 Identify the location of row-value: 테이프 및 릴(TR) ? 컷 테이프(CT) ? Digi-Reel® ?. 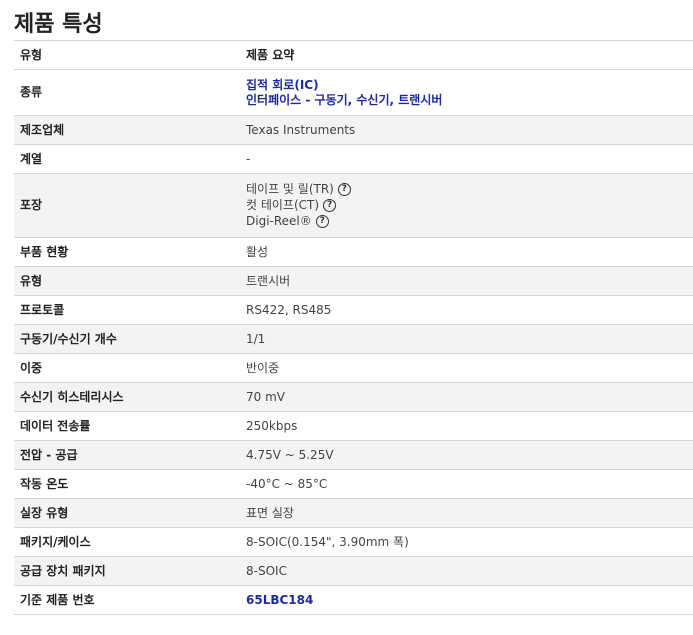
(466, 206).